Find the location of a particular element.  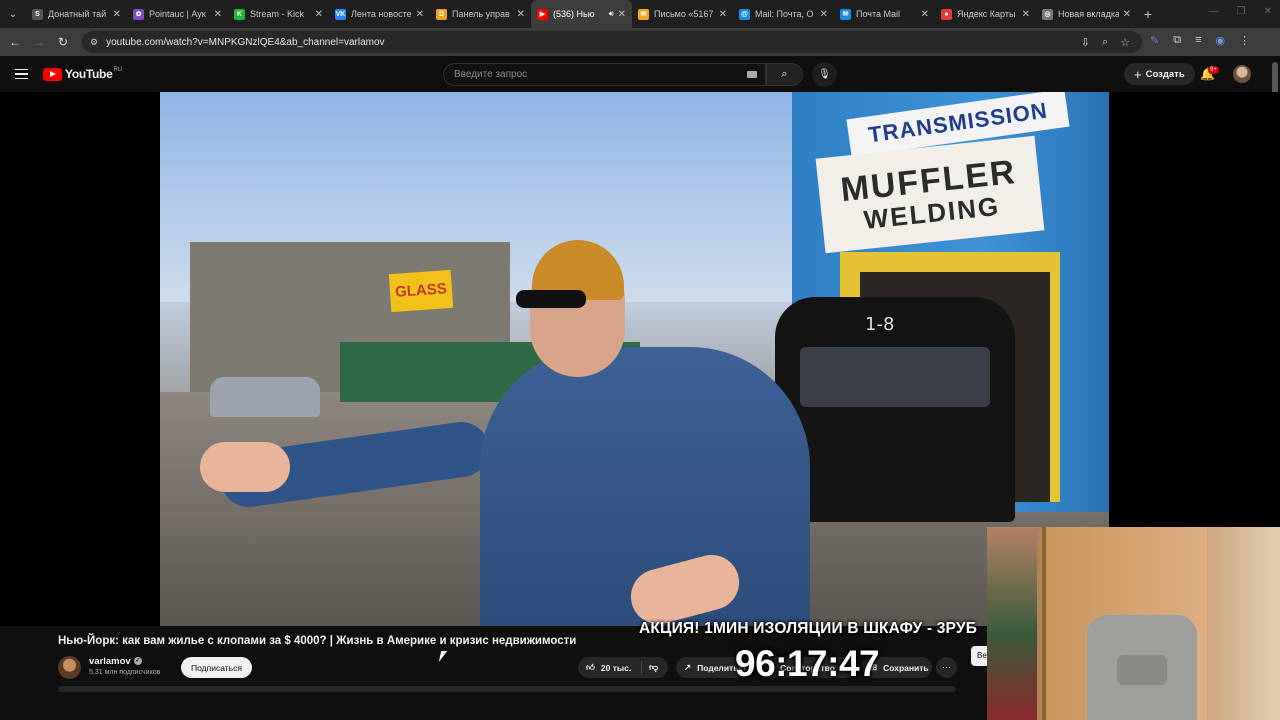

tab-label: Новая вкладка is located at coordinates (1088, 14).